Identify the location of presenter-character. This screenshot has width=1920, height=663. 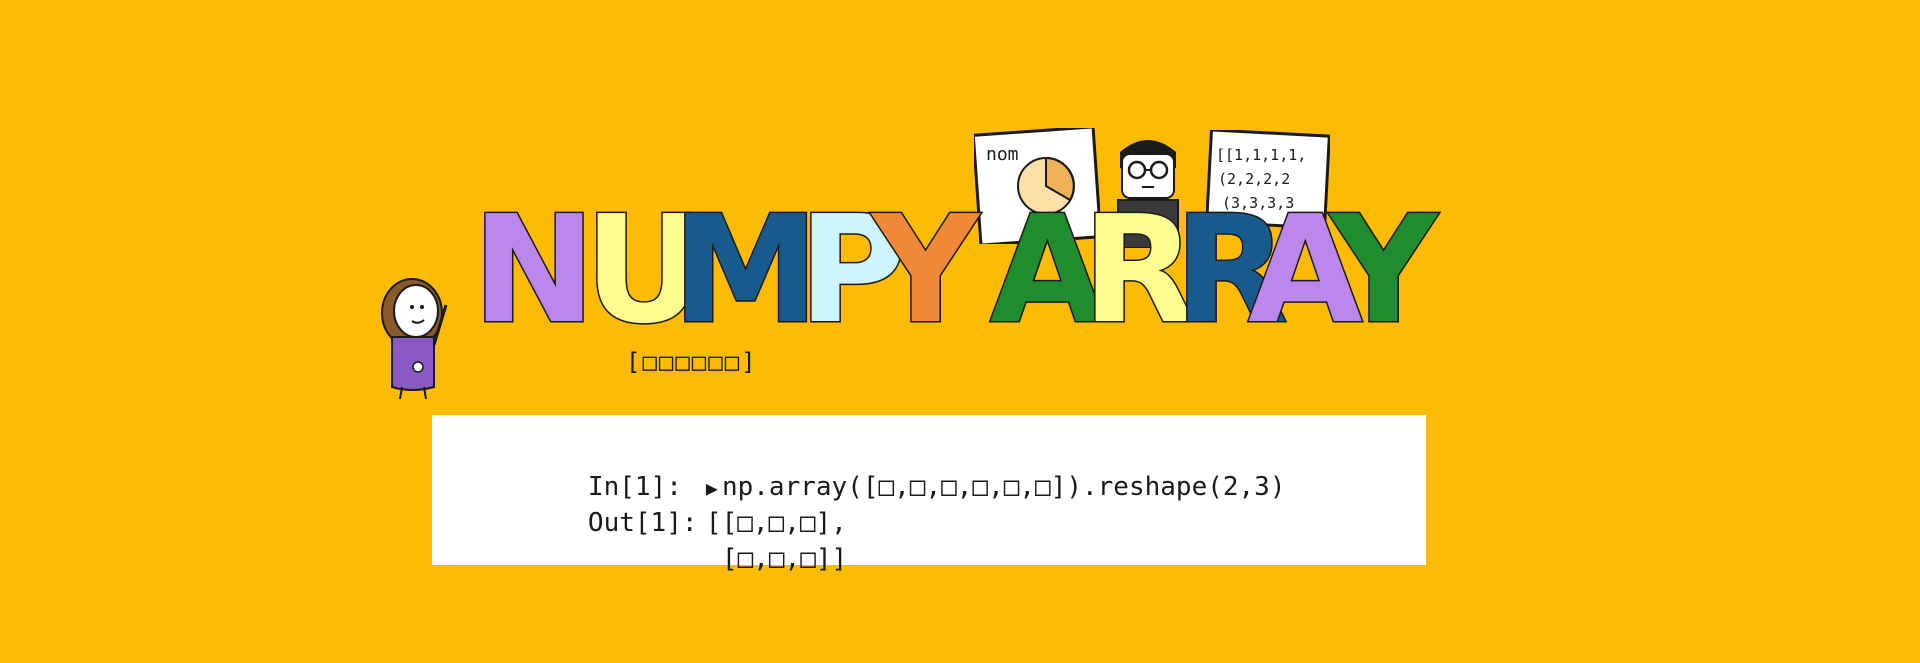
(414, 339).